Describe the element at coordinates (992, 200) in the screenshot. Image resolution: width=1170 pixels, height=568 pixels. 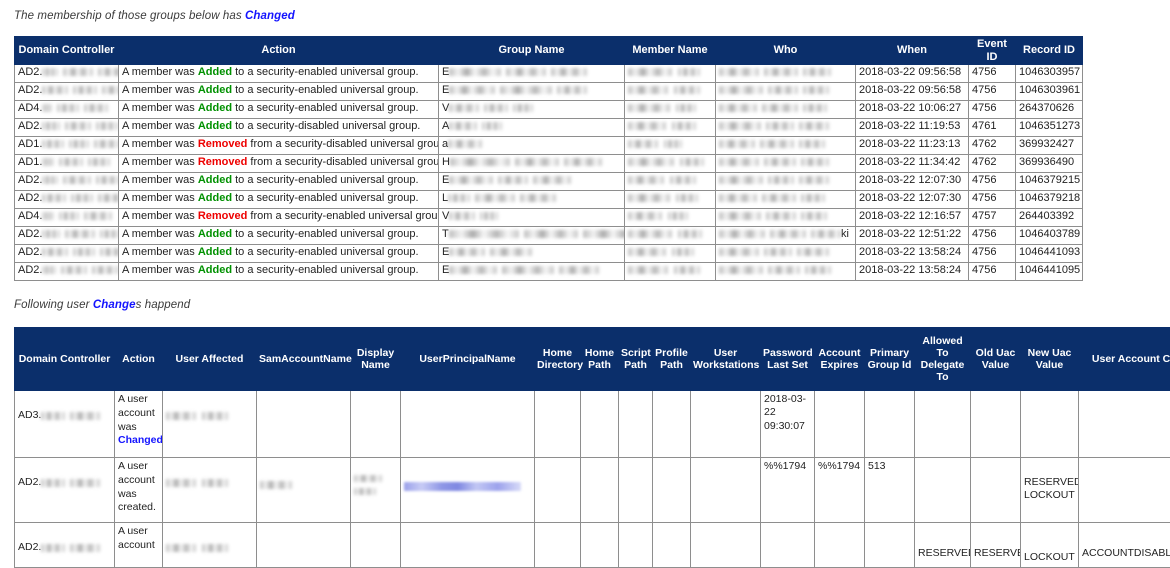
I see `cell-event-id: 4756` at that location.